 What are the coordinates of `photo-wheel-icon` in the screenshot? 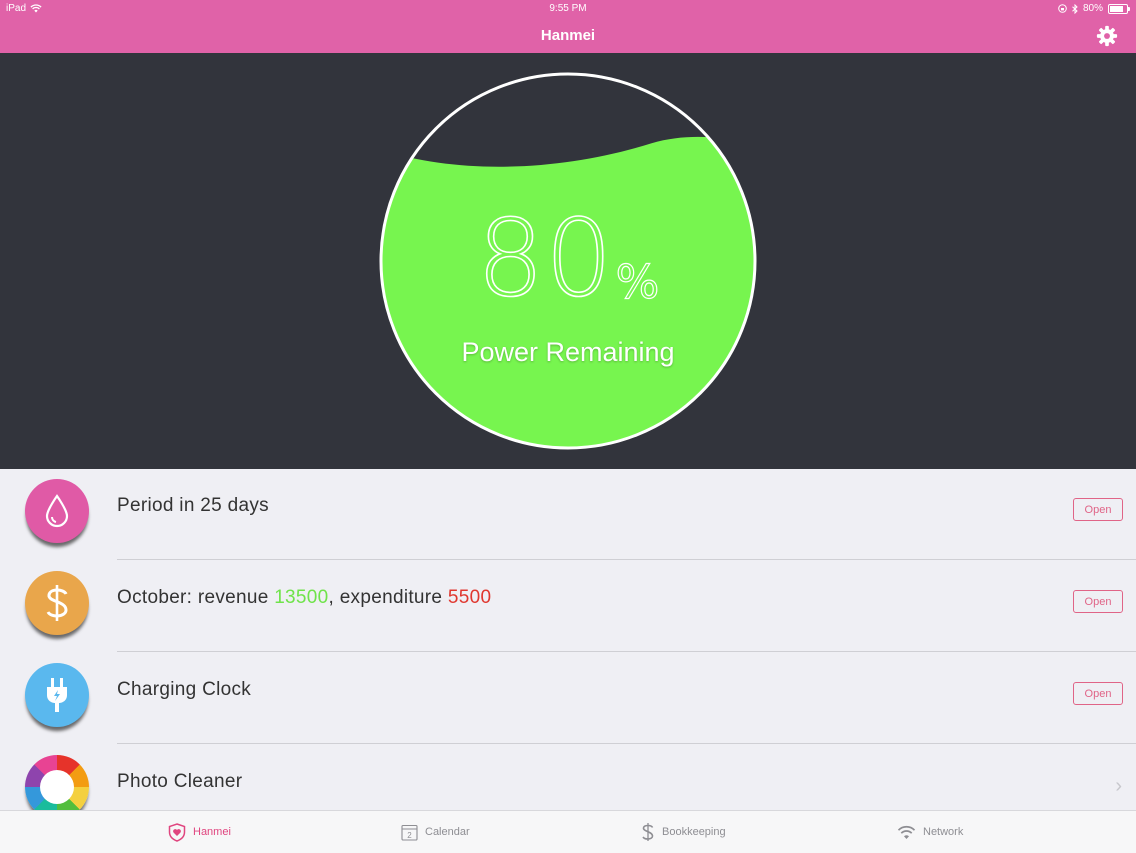 It's located at (57, 782).